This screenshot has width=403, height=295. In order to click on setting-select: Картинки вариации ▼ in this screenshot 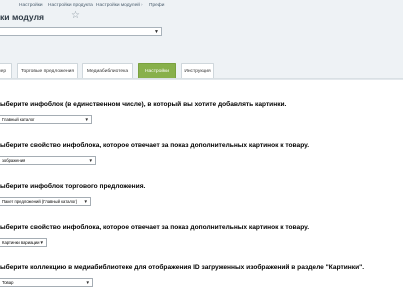, I will do `click(23, 242)`.